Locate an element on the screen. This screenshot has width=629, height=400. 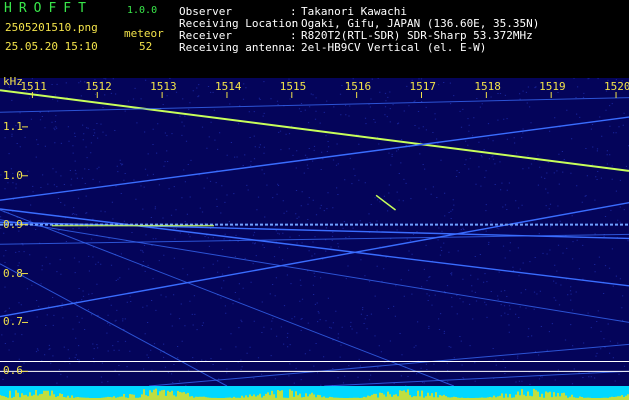
app-version: 1.0.0 is located at coordinates (142, 10).